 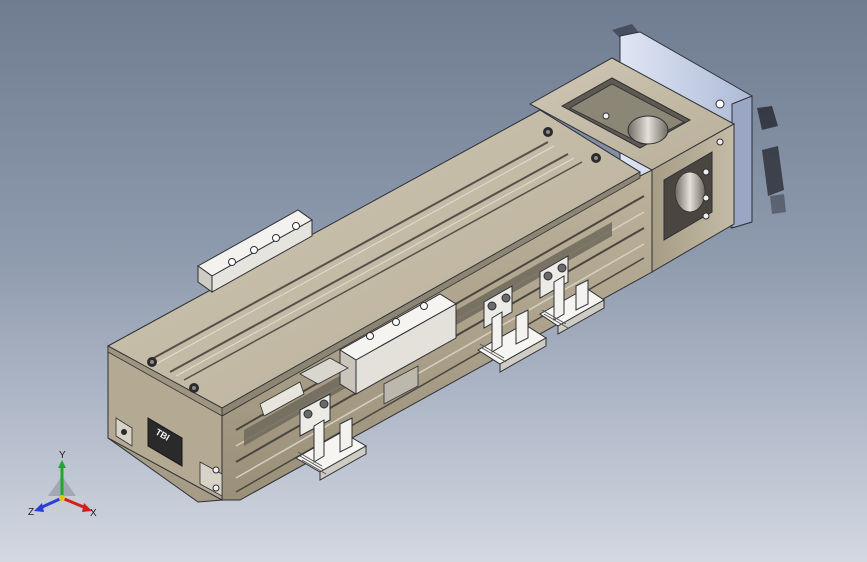 What do you see at coordinates (62, 455) in the screenshot?
I see `y-axis-label: Y` at bounding box center [62, 455].